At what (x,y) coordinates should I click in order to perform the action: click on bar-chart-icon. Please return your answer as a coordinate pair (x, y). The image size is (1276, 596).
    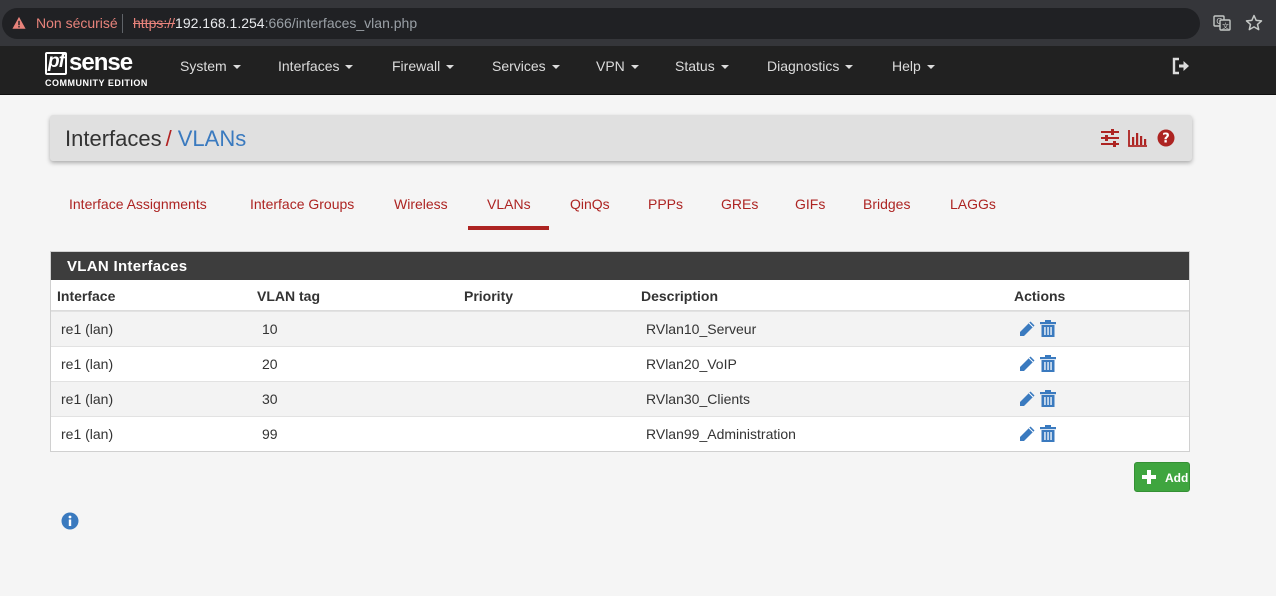
    Looking at the image, I should click on (1138, 138).